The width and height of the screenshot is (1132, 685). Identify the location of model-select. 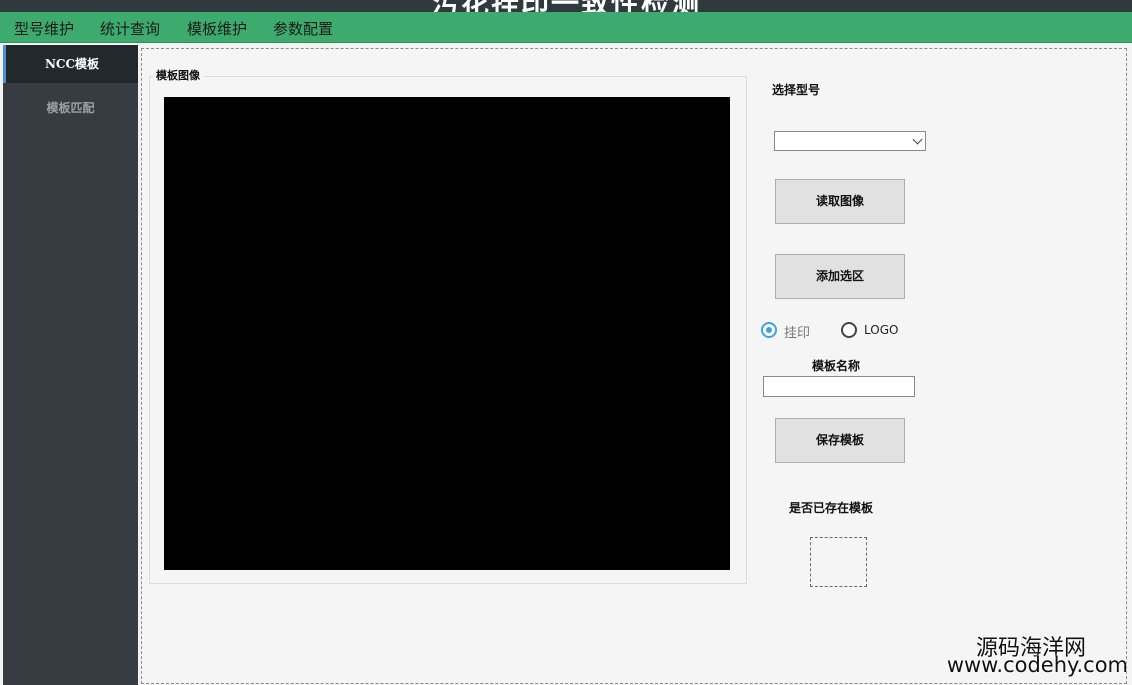
(850, 141).